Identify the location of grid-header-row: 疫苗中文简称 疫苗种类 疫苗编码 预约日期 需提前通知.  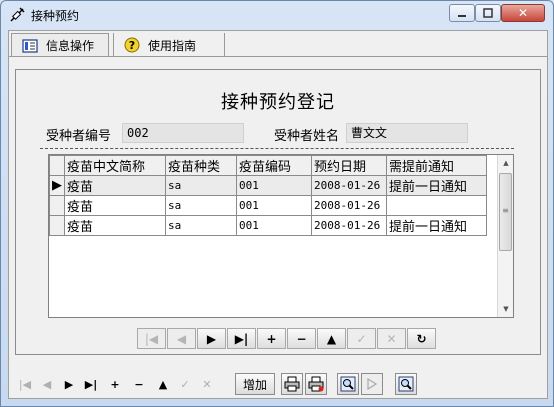
(268, 165).